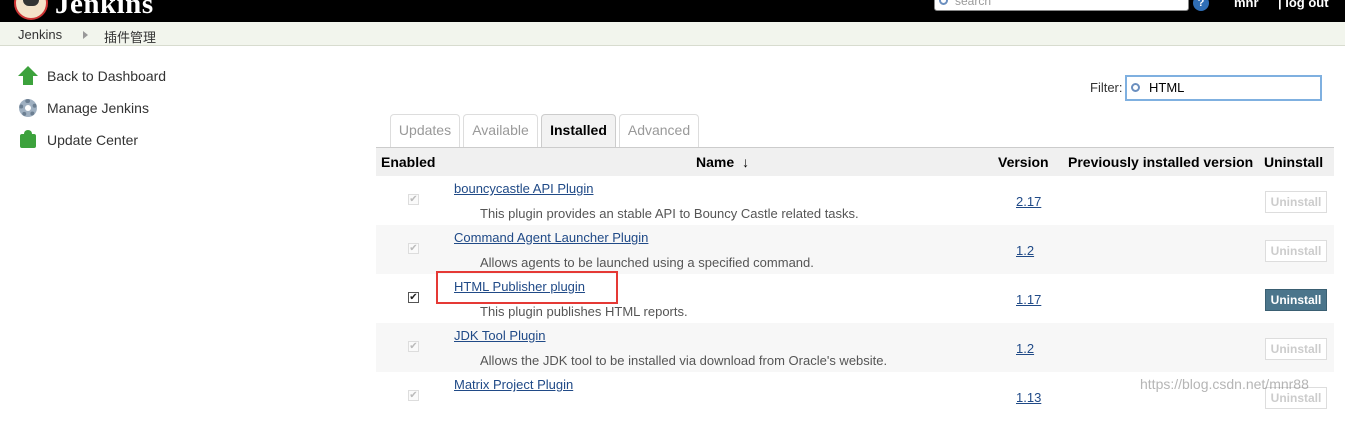  Describe the element at coordinates (1028, 299) in the screenshot. I see `plugin-version-link: 1.17` at that location.